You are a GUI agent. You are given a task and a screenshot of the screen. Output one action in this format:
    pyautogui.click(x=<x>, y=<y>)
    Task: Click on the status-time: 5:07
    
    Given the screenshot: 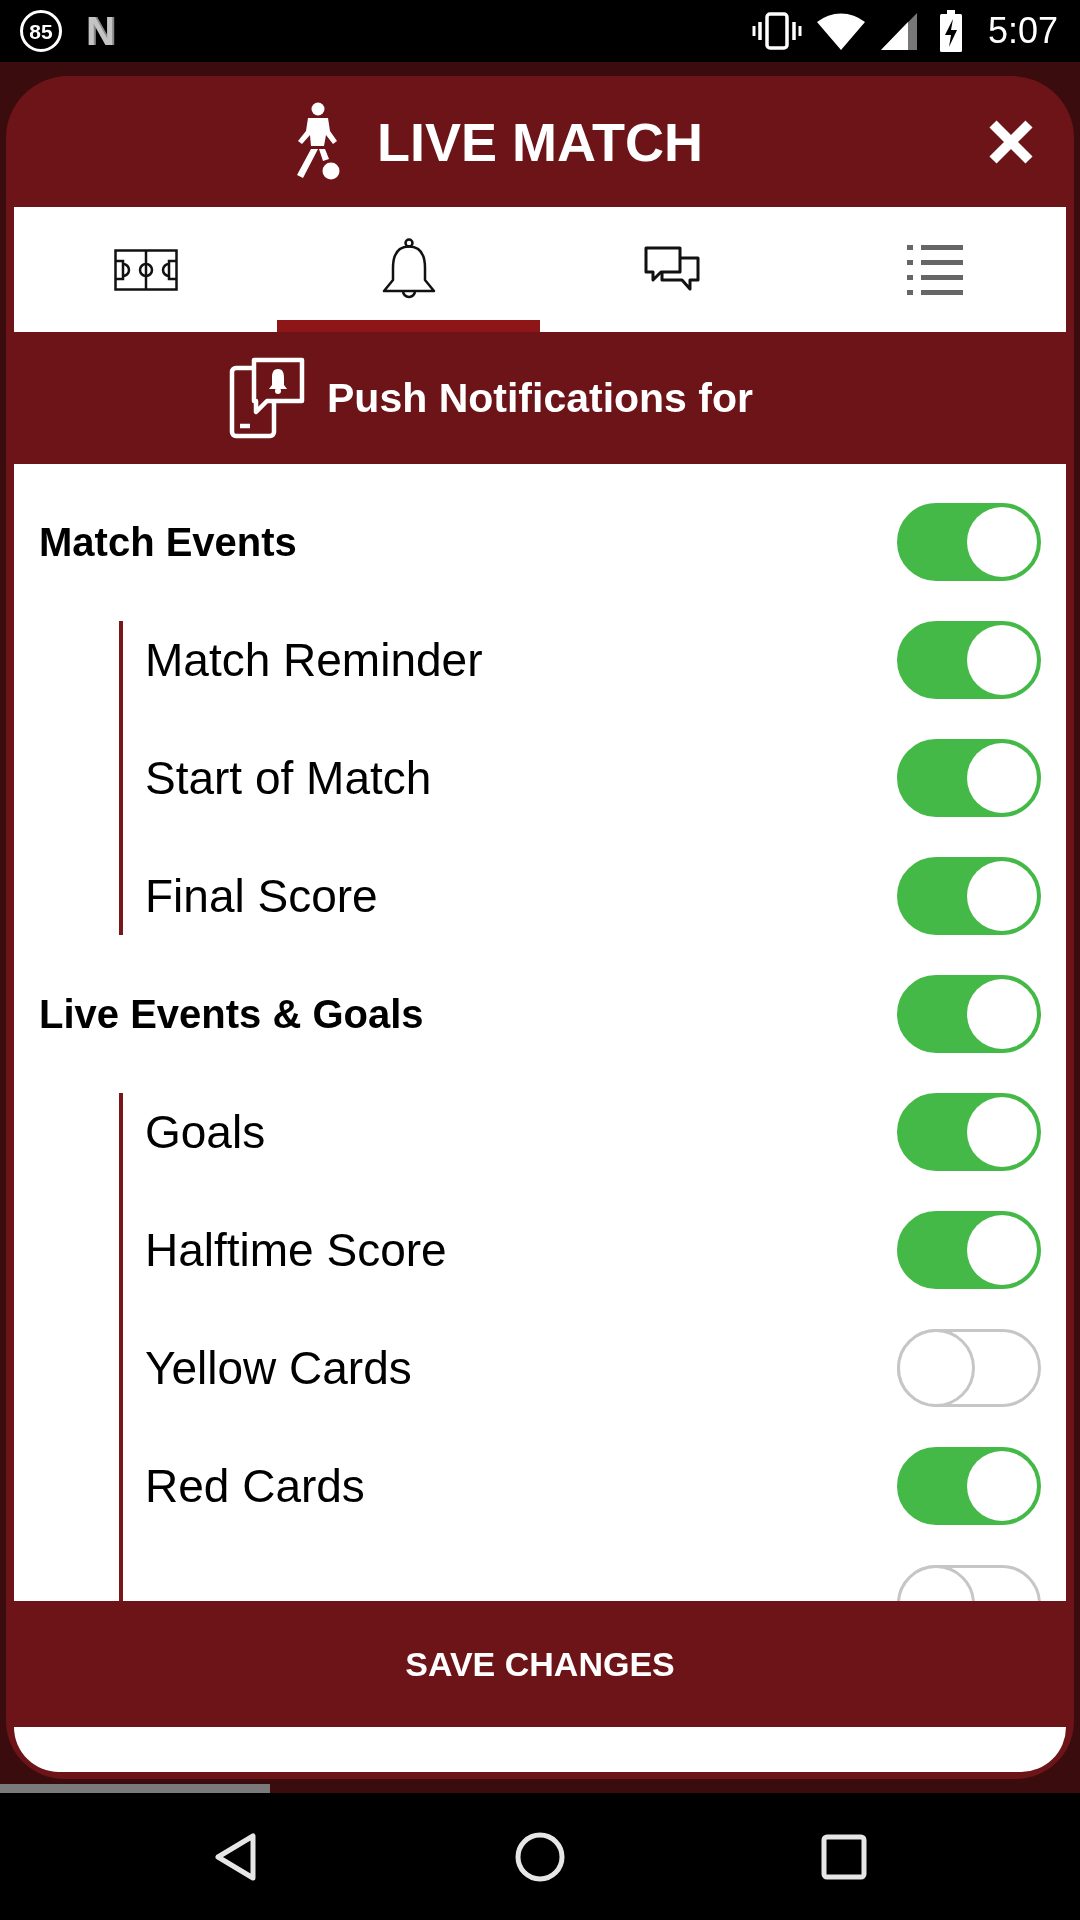 What is the action you would take?
    pyautogui.click(x=1022, y=31)
    